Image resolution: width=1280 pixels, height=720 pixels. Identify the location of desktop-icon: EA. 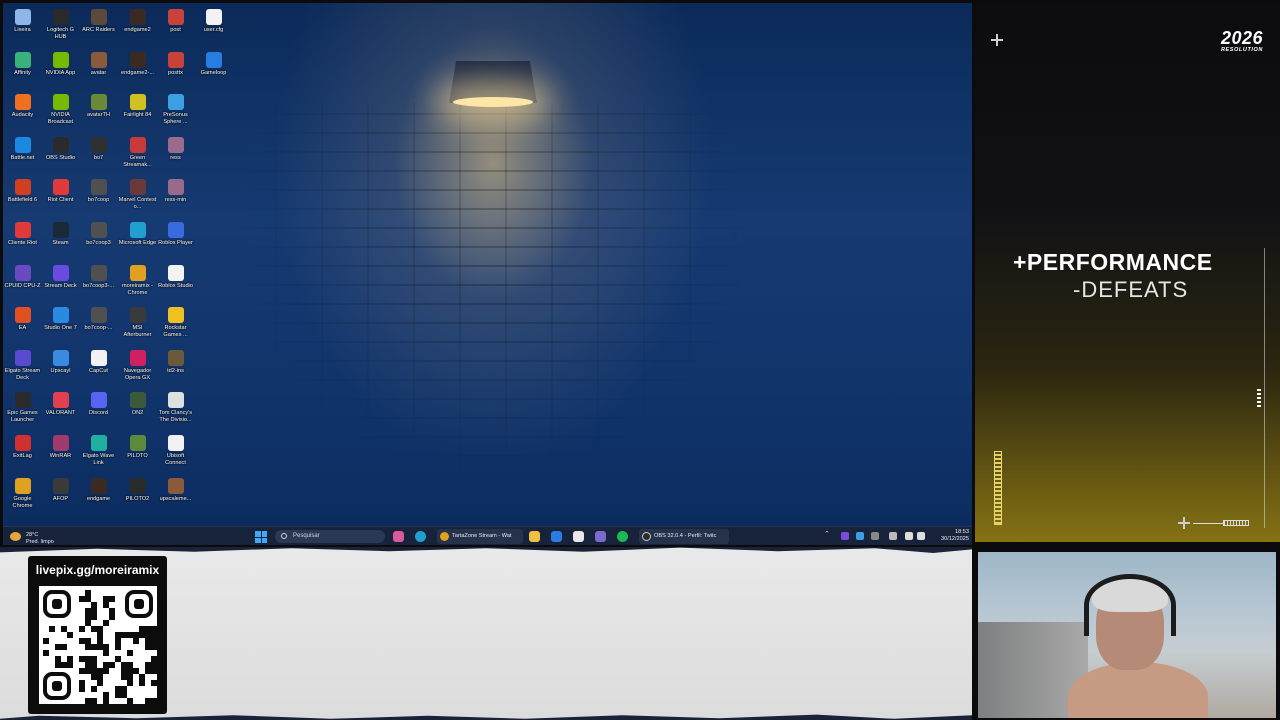
(22, 325).